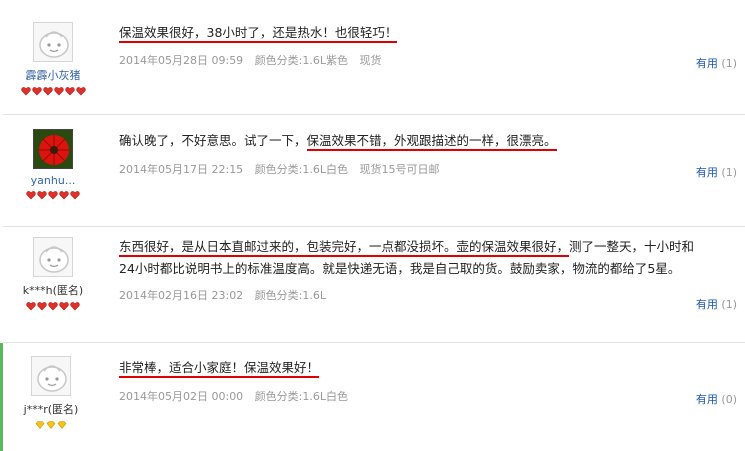  Describe the element at coordinates (53, 75) in the screenshot. I see `reviewer-name: 霹霹小灰猪` at that location.